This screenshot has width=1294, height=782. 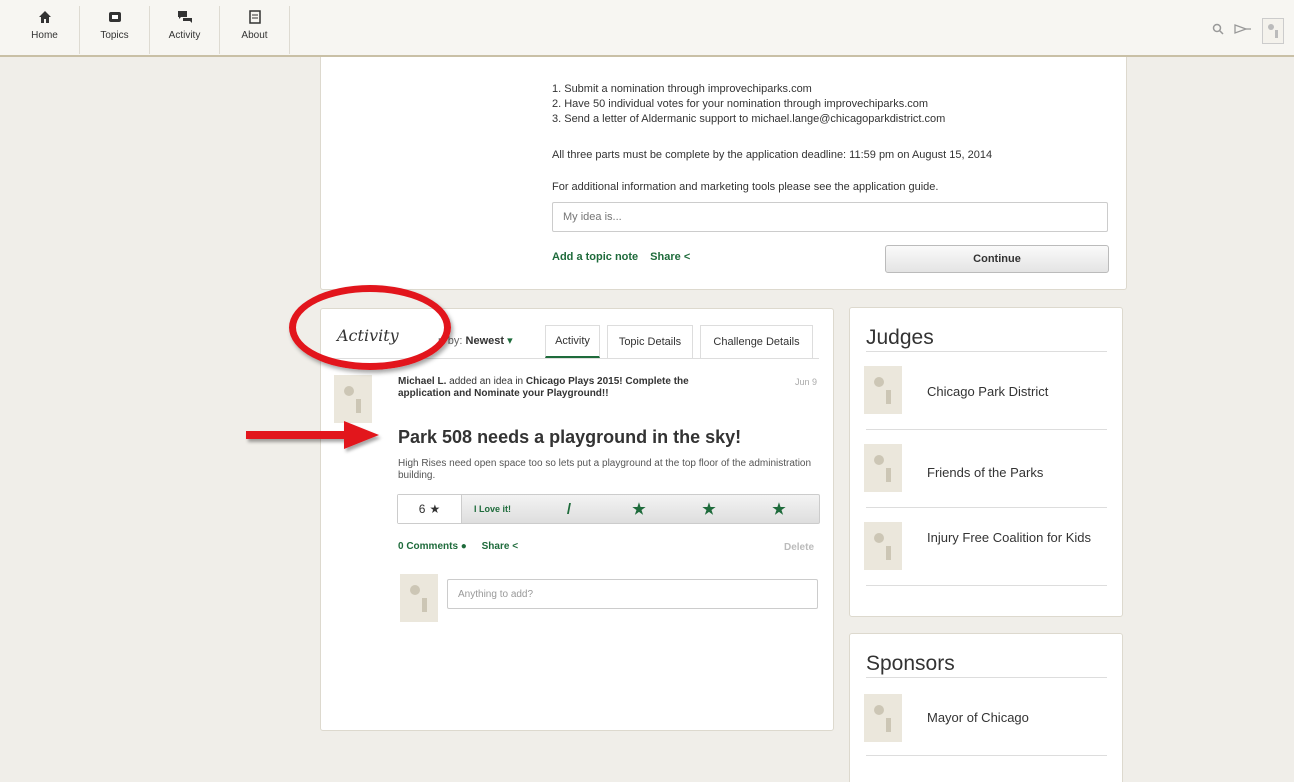 What do you see at coordinates (1017, 392) in the screenshot?
I see `judge-name: Chicago Park District` at bounding box center [1017, 392].